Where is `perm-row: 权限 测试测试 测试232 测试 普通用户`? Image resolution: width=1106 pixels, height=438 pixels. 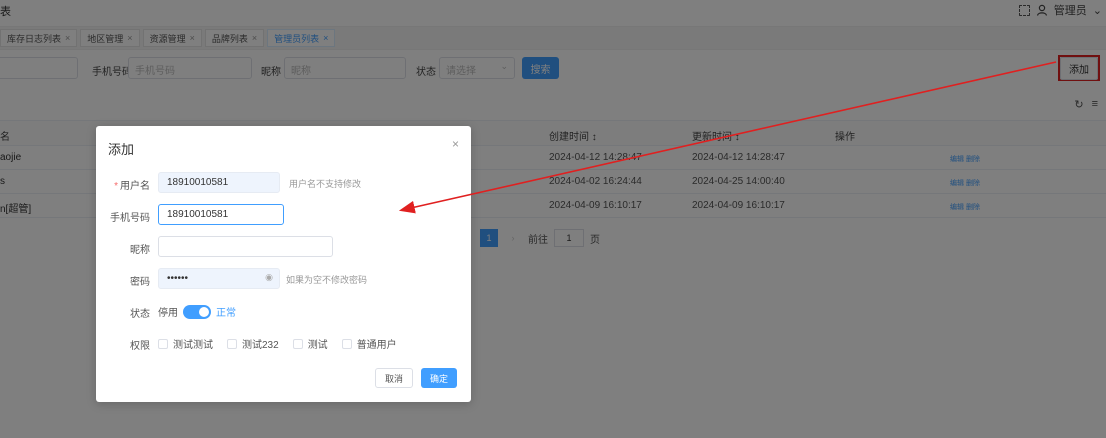
perm-row: 权限 测试测试 测试232 测试 普通用户 is located at coordinates (283, 343).